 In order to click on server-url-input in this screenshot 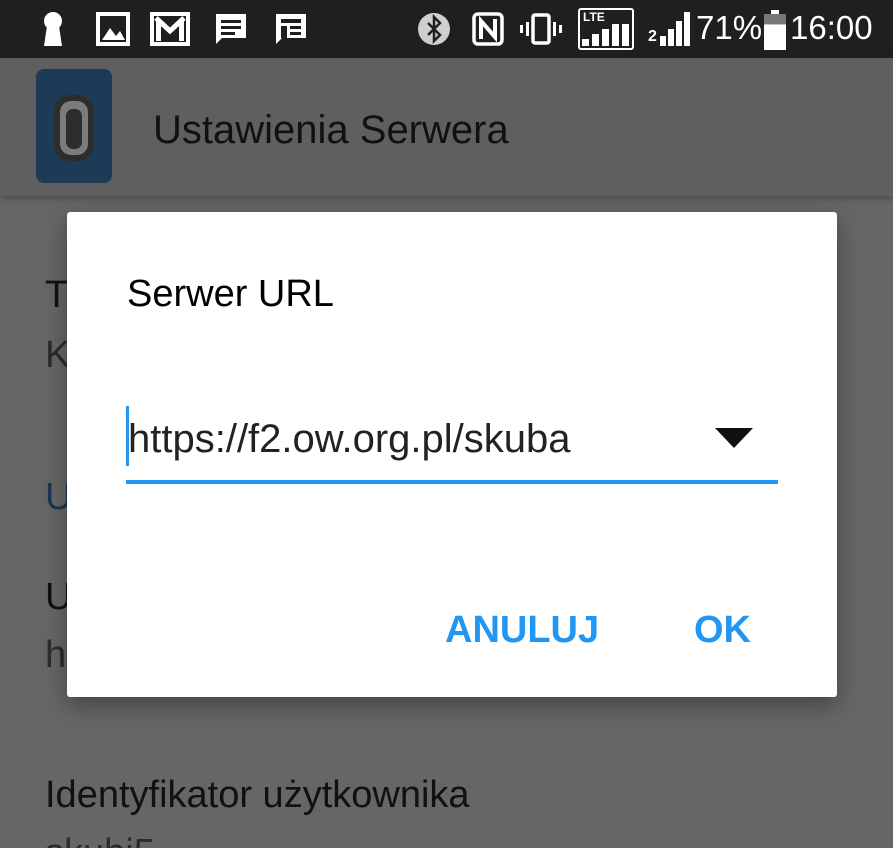, I will do `click(408, 439)`.